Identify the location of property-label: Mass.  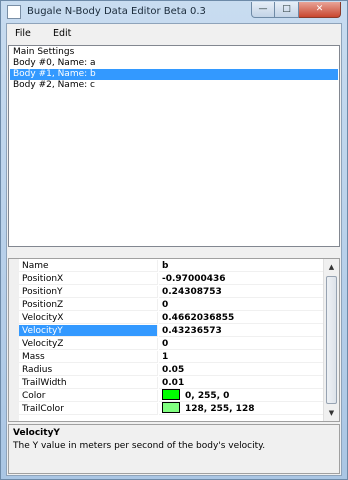
(88, 357).